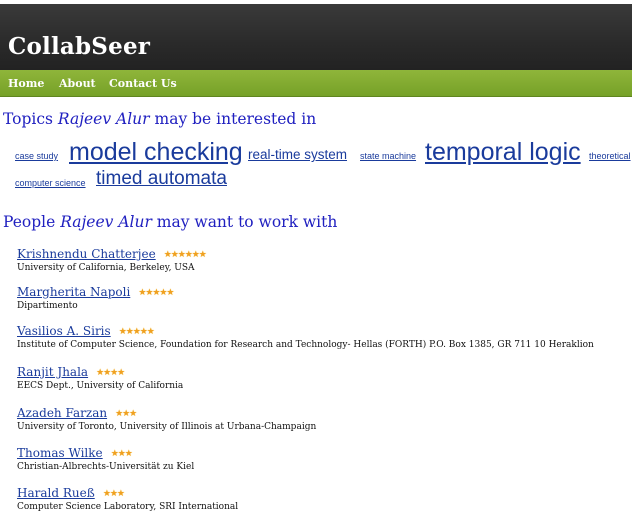  Describe the element at coordinates (143, 83) in the screenshot. I see `nav-contact-link: Contact Us` at that location.